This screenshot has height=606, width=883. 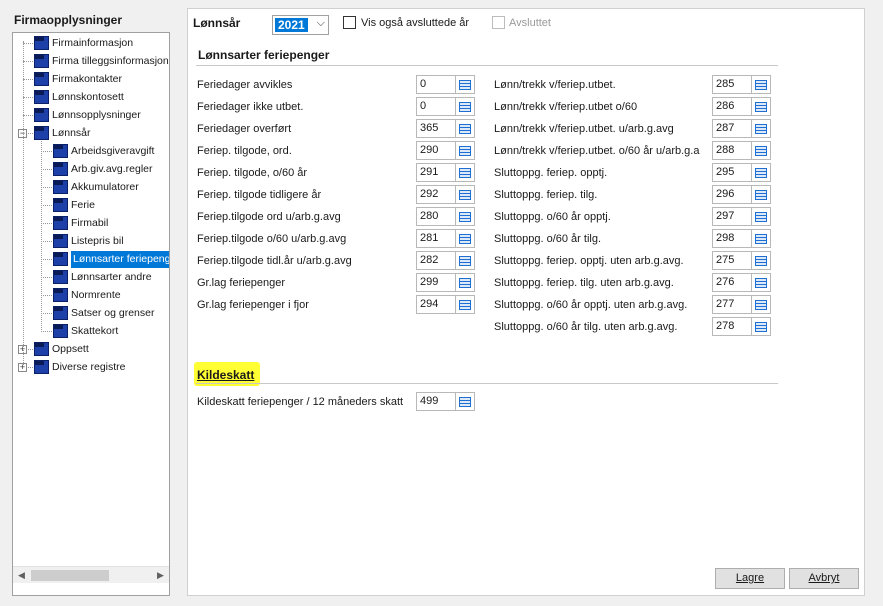 I want to click on tree-item: Lønnsarter feriepenger, so click(x=91, y=259).